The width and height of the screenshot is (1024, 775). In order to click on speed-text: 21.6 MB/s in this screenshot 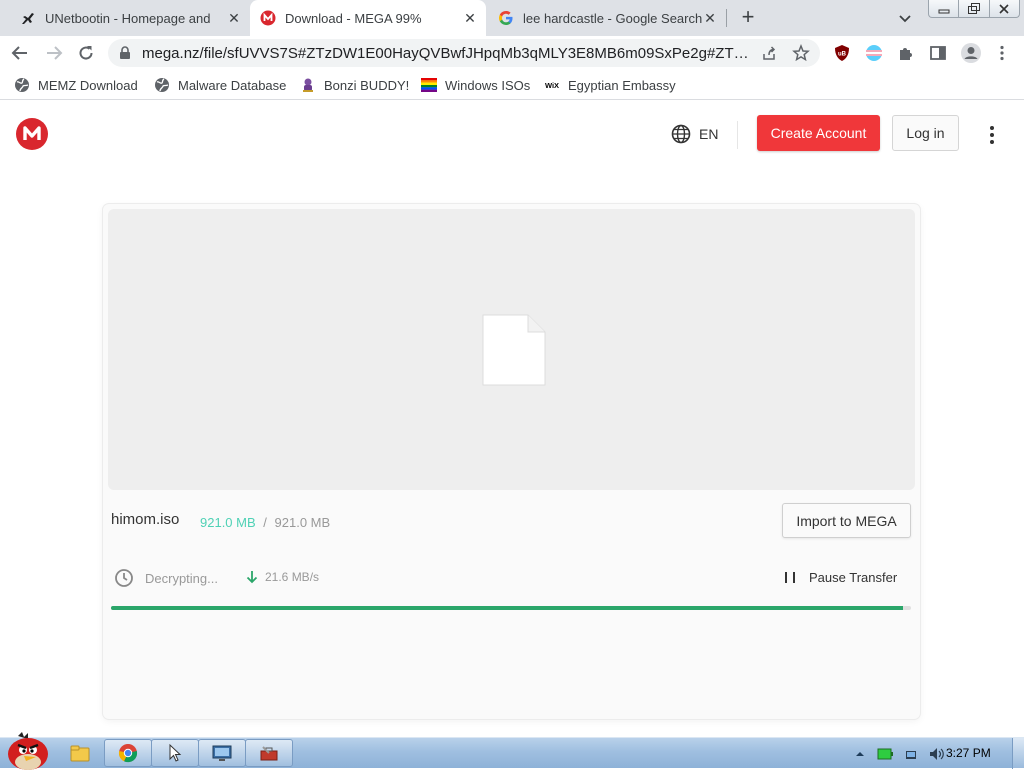, I will do `click(292, 577)`.